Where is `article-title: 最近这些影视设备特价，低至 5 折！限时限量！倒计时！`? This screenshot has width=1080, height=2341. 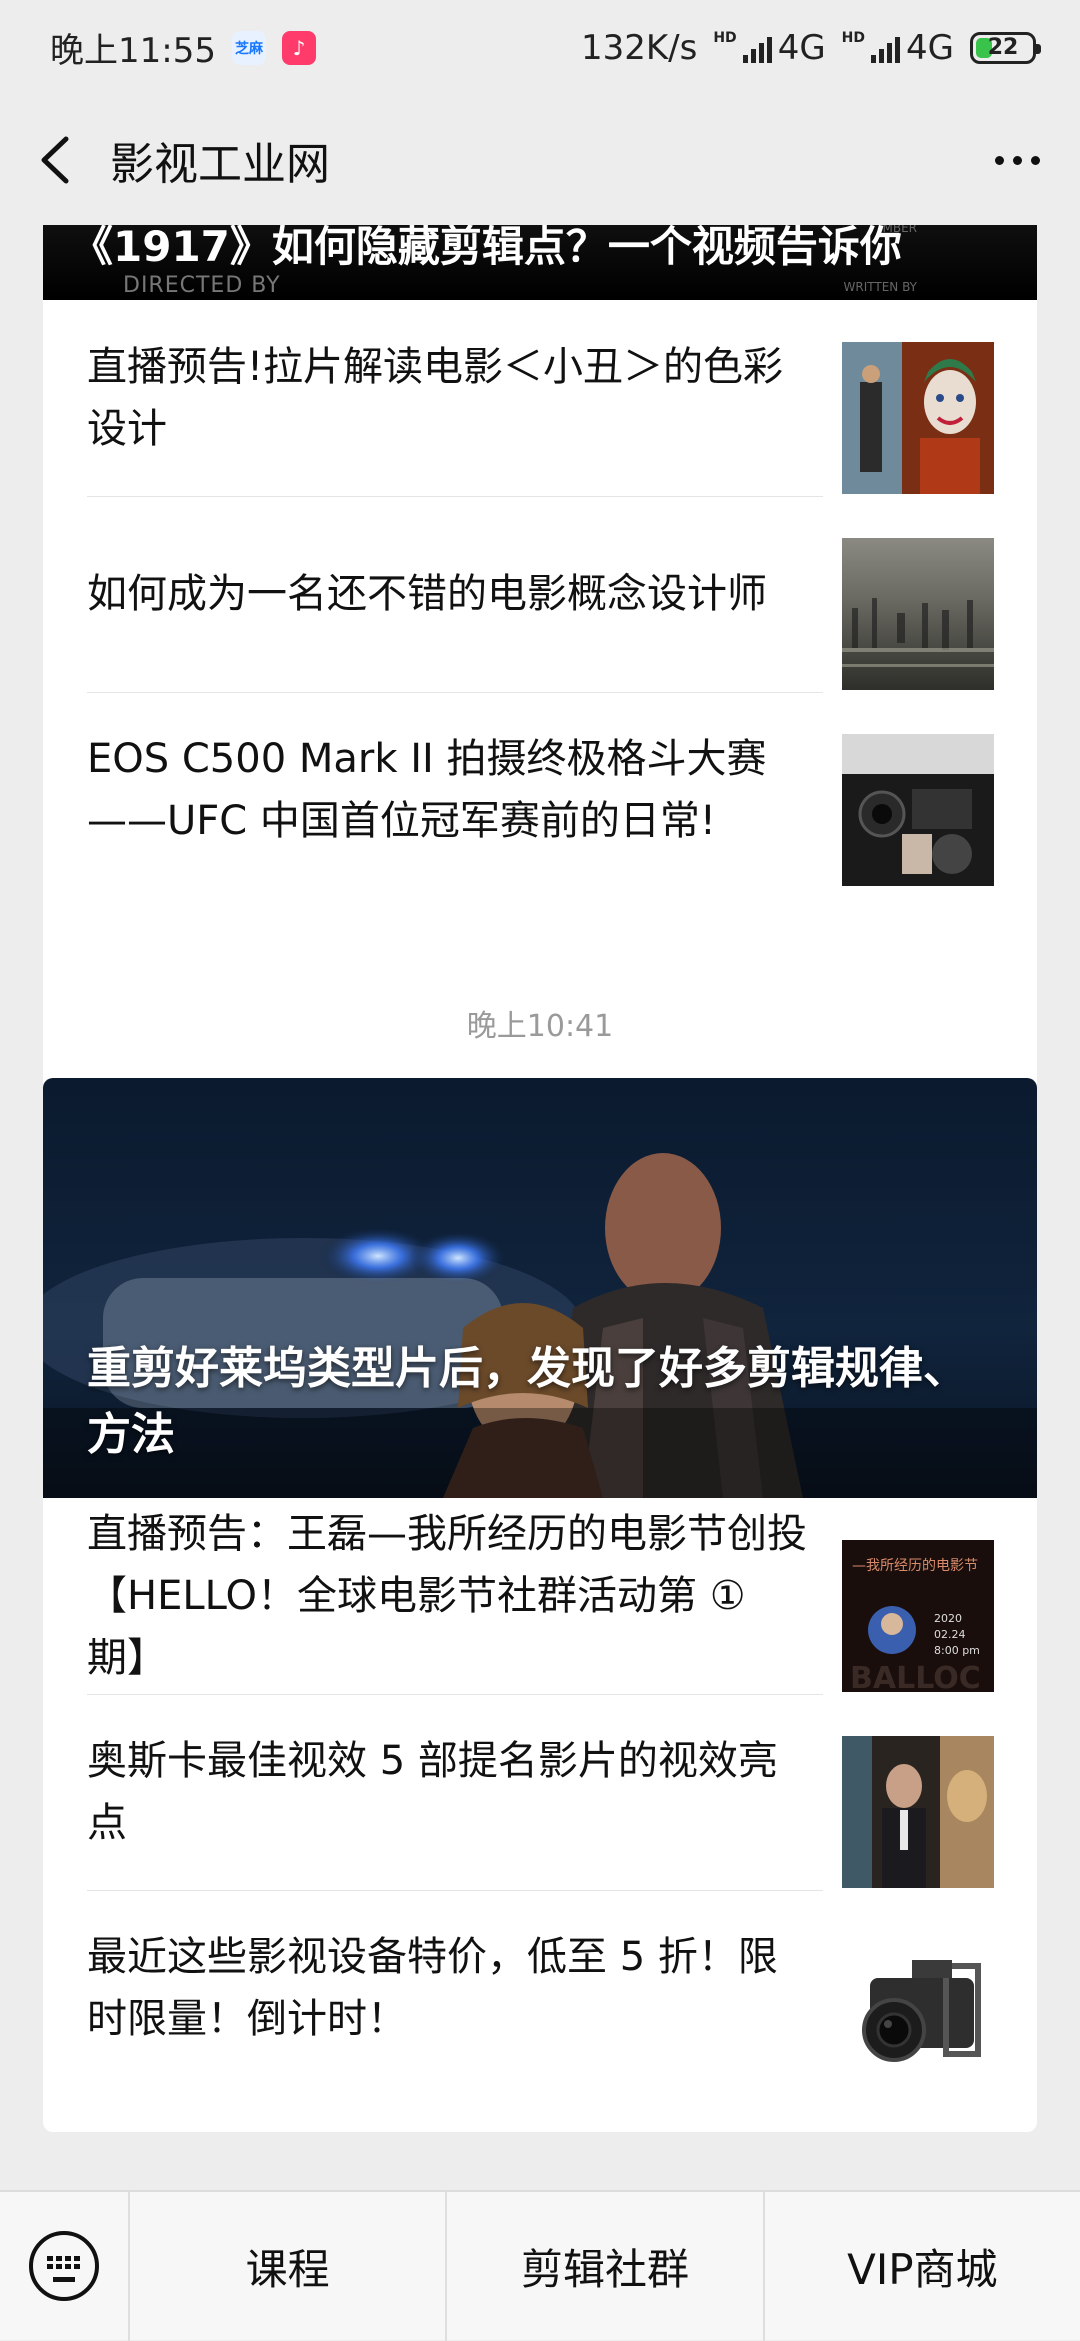 article-title: 最近这些影视设备特价，低至 5 折！限时限量！倒计时！ is located at coordinates (432, 1988).